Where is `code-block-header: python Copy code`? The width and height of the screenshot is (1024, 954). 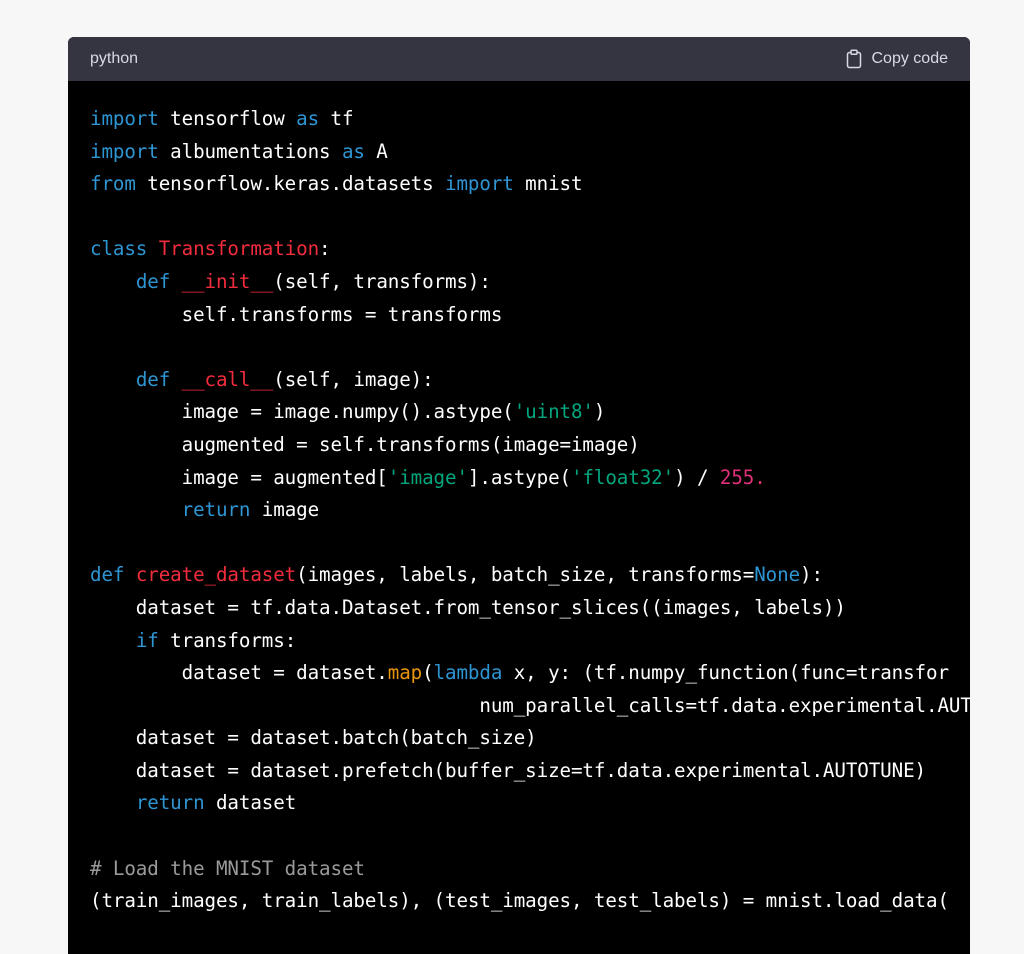
code-block-header: python Copy code is located at coordinates (519, 59).